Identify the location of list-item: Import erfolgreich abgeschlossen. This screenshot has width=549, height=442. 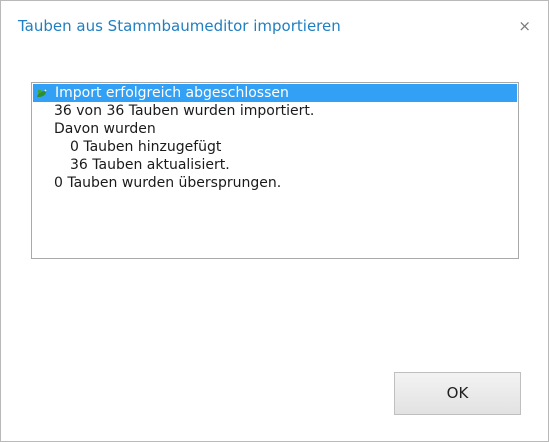
(275, 93).